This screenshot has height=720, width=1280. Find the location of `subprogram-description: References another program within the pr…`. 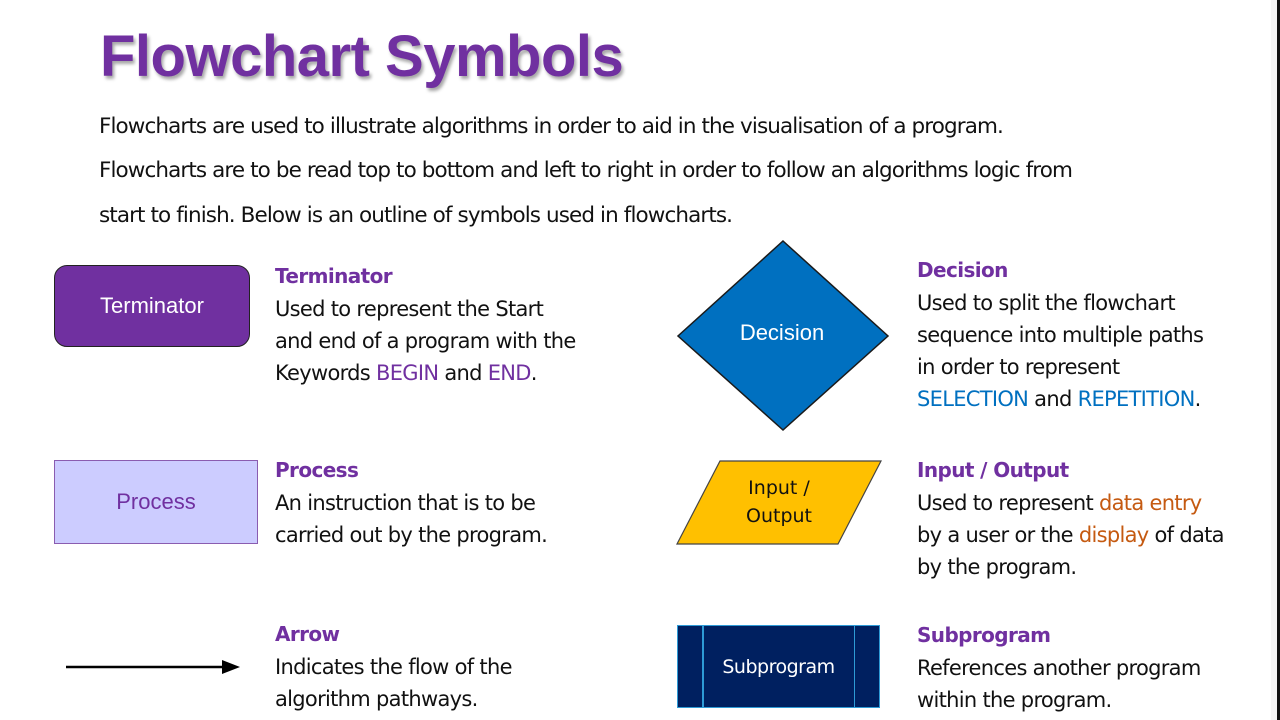

subprogram-description: References another program within the pr… is located at coordinates (1059, 684).